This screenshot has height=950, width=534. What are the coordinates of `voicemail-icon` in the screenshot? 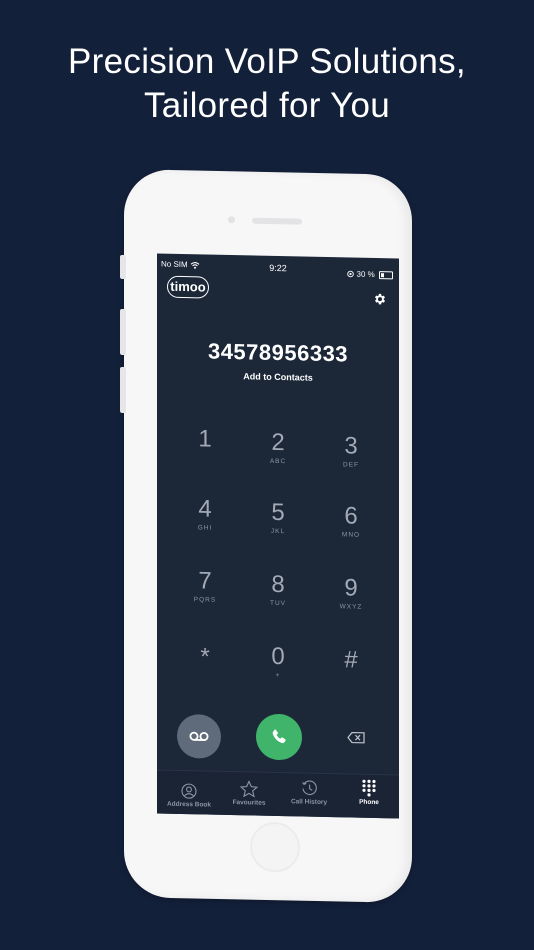 It's located at (199, 736).